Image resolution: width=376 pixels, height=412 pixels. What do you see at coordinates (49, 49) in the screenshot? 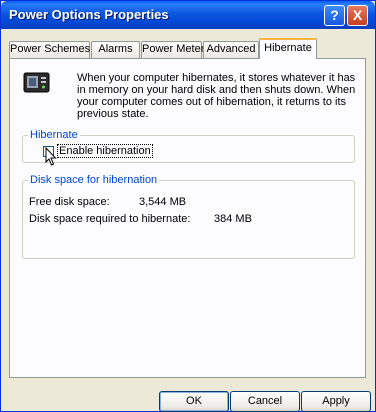
I see `tab-power-schemes: Power Schemes` at bounding box center [49, 49].